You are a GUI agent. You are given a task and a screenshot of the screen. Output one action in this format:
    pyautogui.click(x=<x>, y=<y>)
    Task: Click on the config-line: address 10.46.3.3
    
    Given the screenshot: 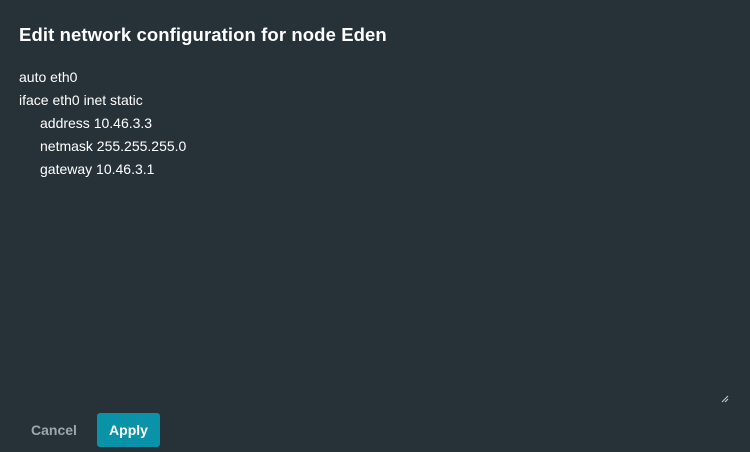 What is the action you would take?
    pyautogui.click(x=96, y=123)
    